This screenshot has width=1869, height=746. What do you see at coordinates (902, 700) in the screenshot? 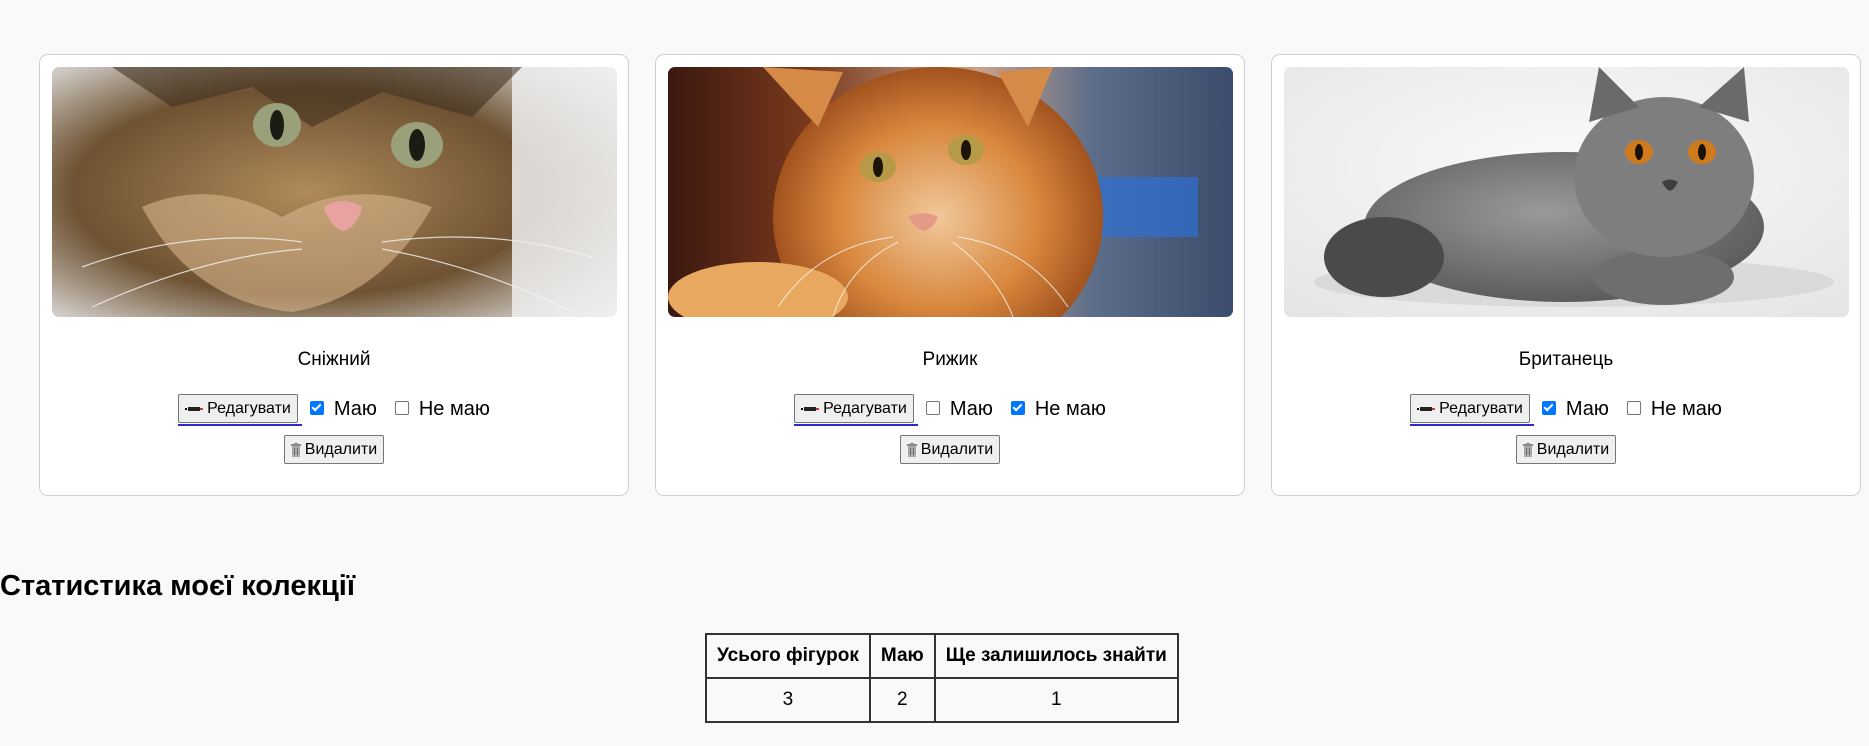
I see `stats-value-have: 2` at bounding box center [902, 700].